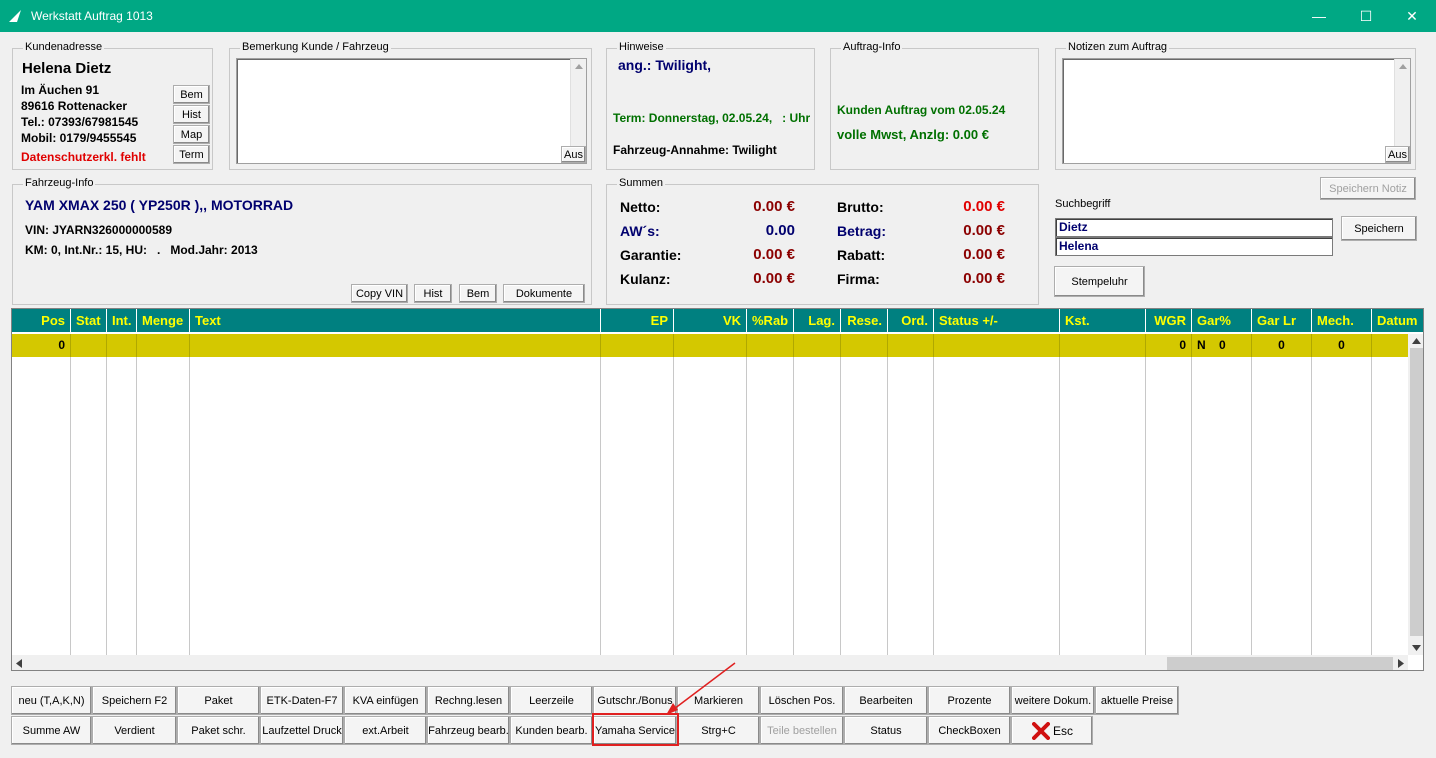  Describe the element at coordinates (302, 730) in the screenshot. I see `routing-slip-print-button: Laufzettel Druck` at that location.